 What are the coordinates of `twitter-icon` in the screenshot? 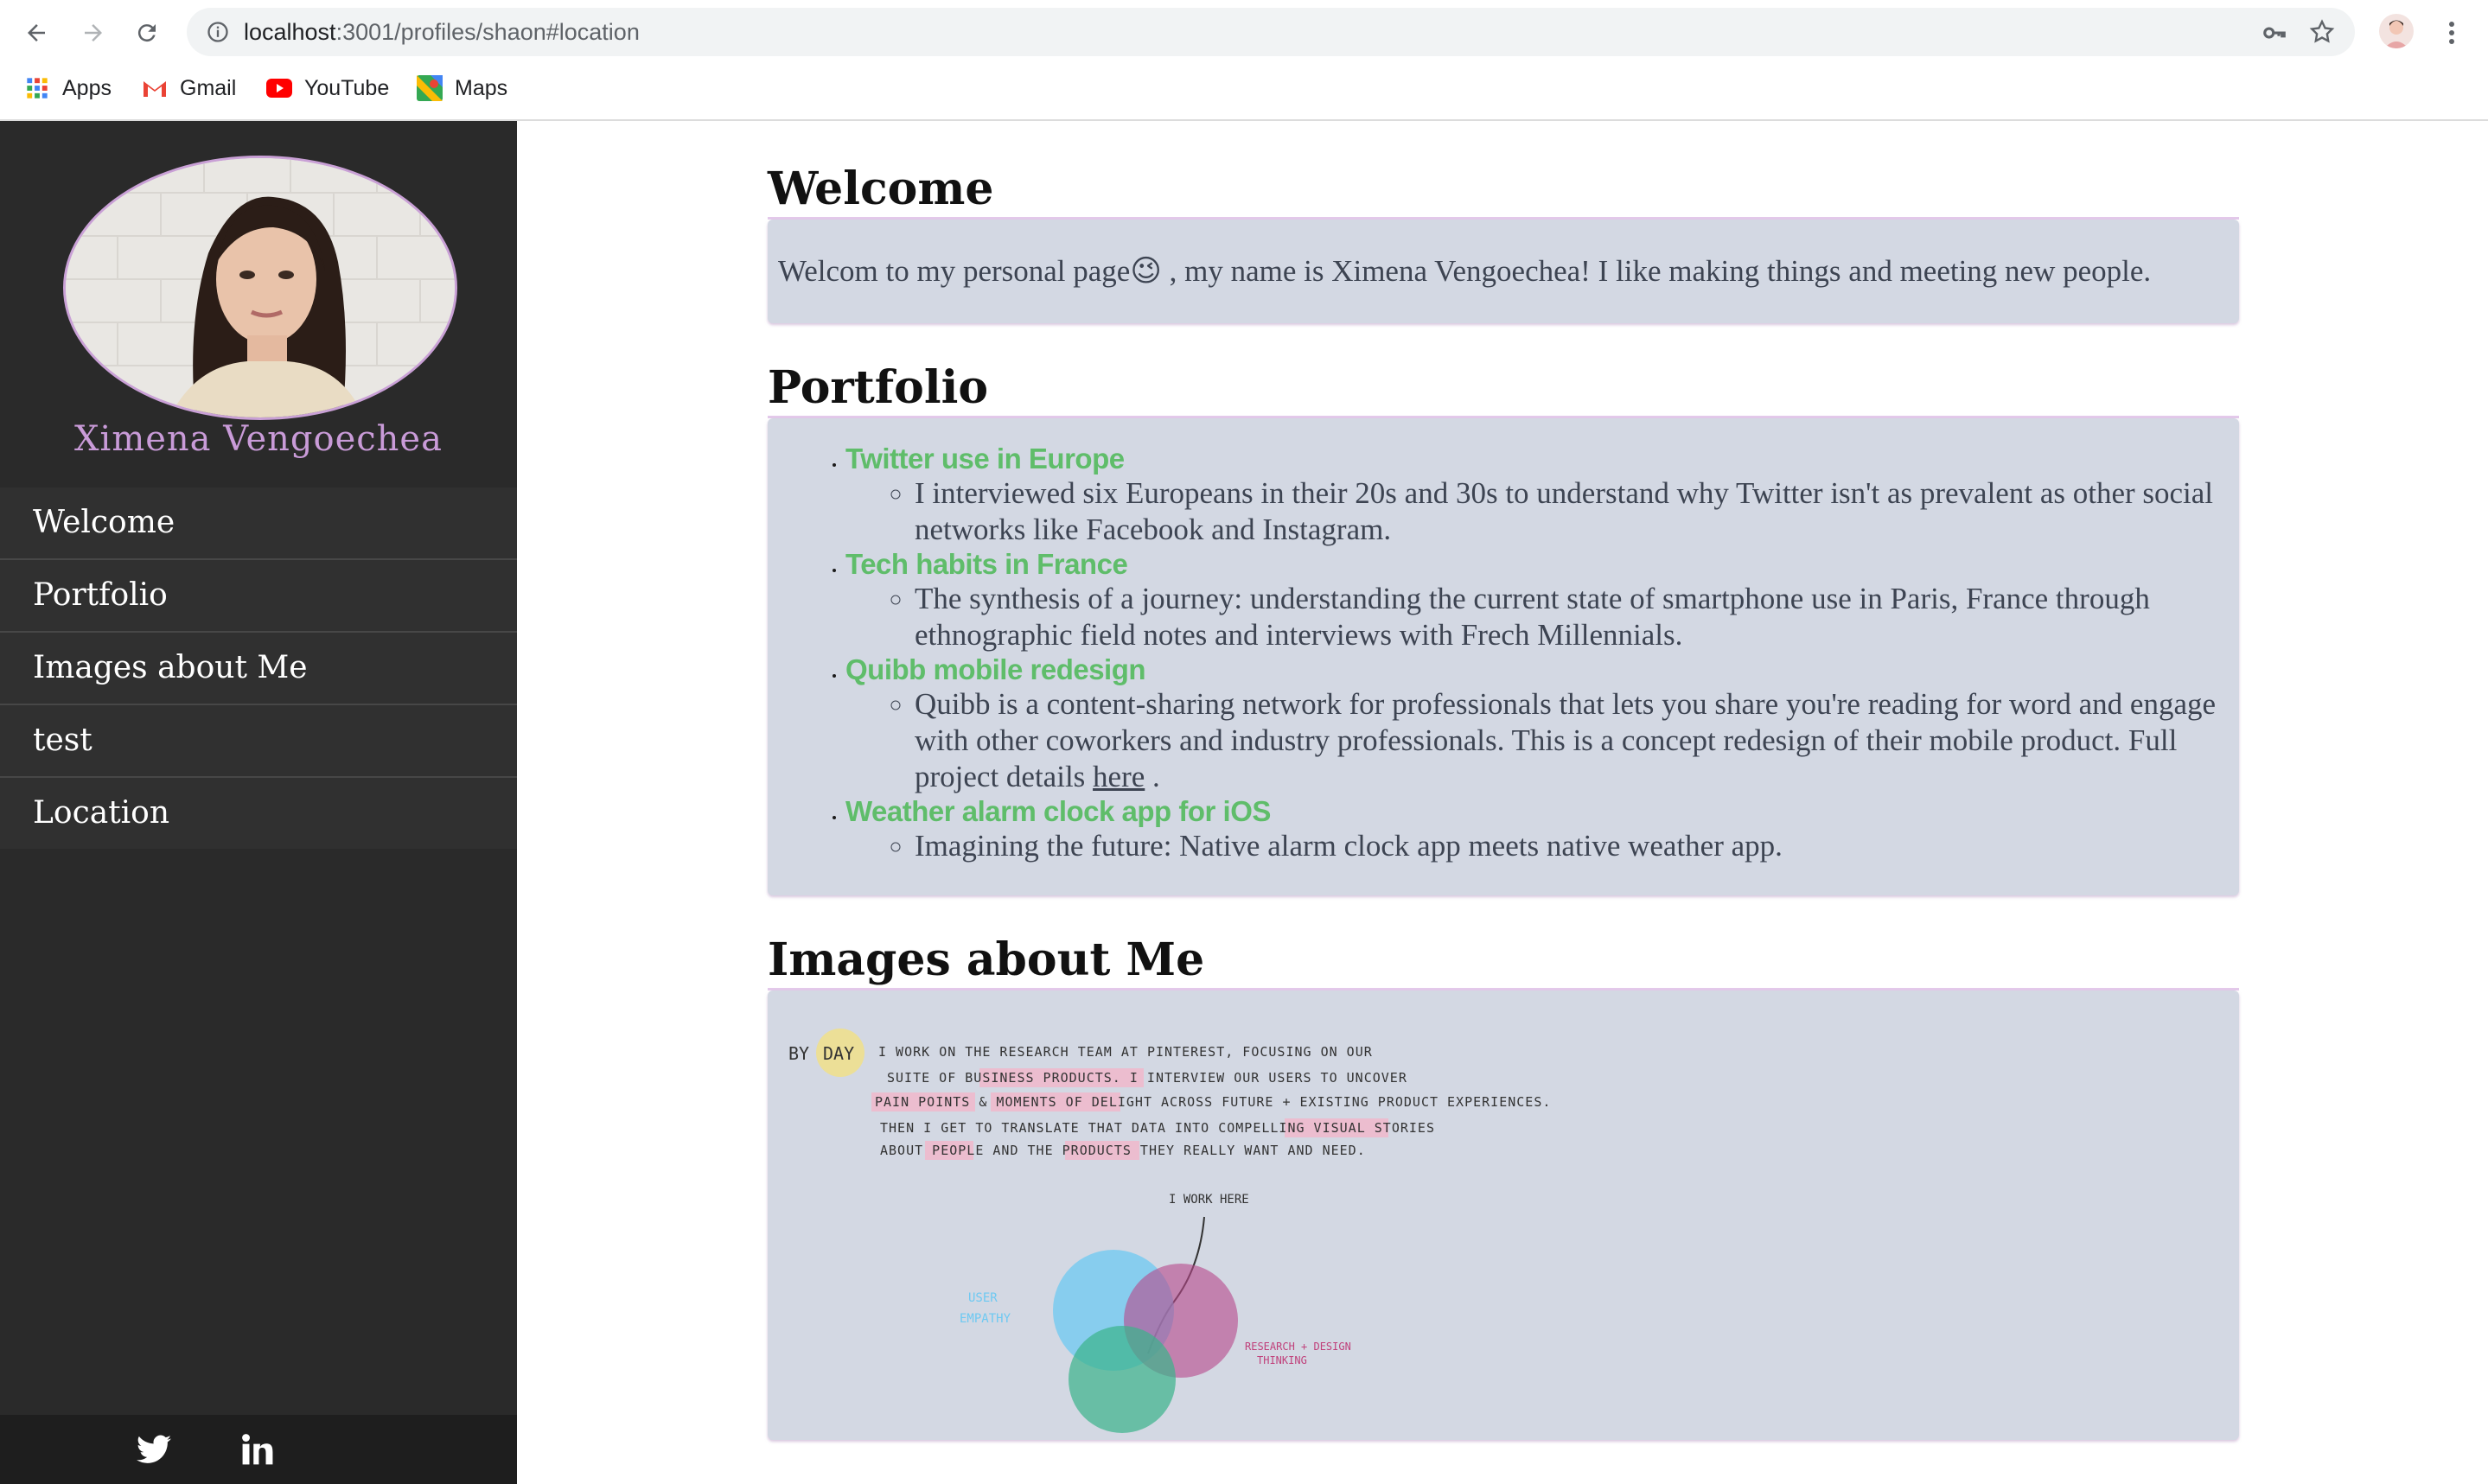 It's located at (154, 1449).